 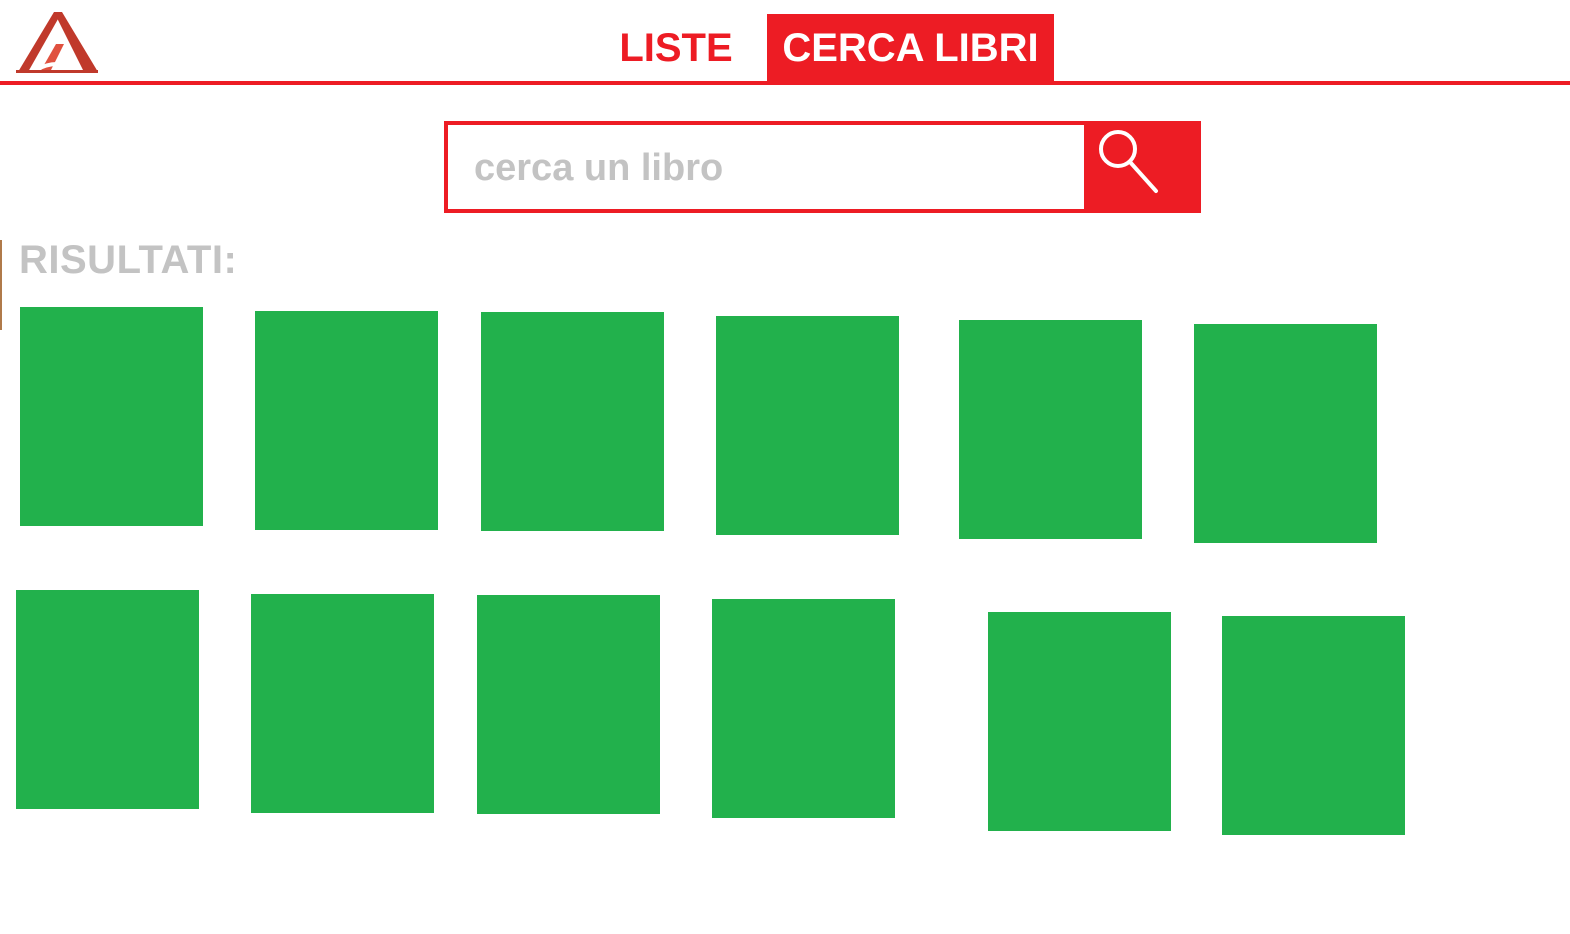 I want to click on tab-cerca-libri: CERCA LIBRI, so click(x=910, y=48).